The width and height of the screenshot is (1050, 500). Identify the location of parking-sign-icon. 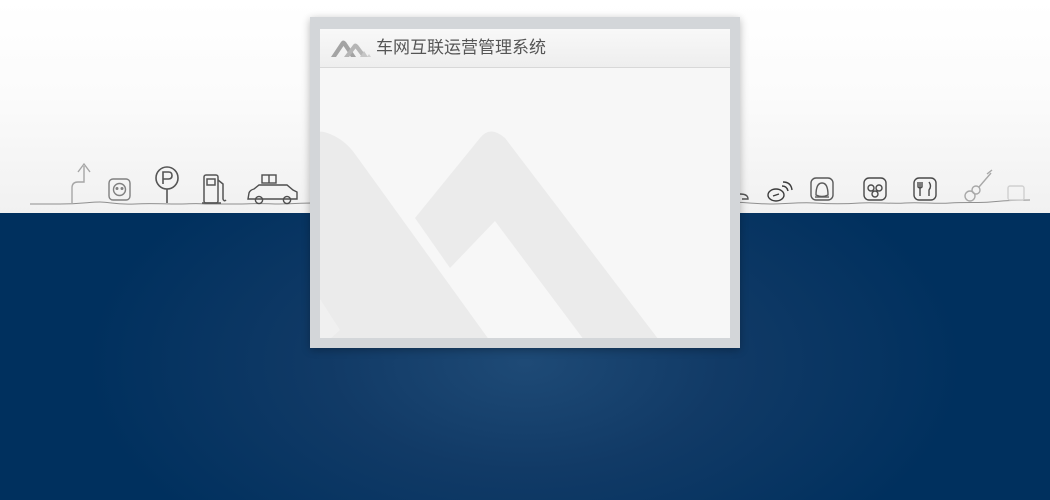
(167, 184).